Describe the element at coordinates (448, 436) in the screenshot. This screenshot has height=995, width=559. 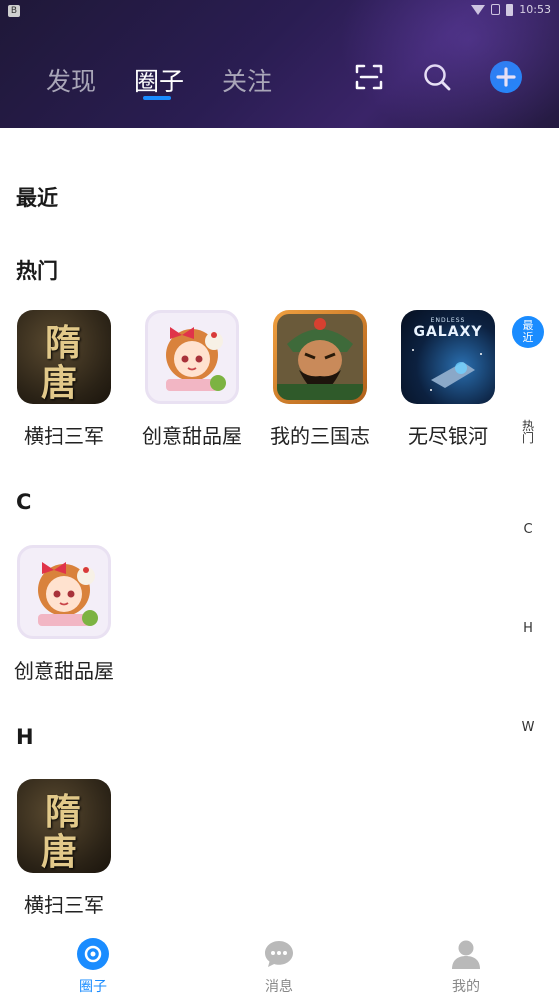
I see `app-name: 无尽银河` at that location.